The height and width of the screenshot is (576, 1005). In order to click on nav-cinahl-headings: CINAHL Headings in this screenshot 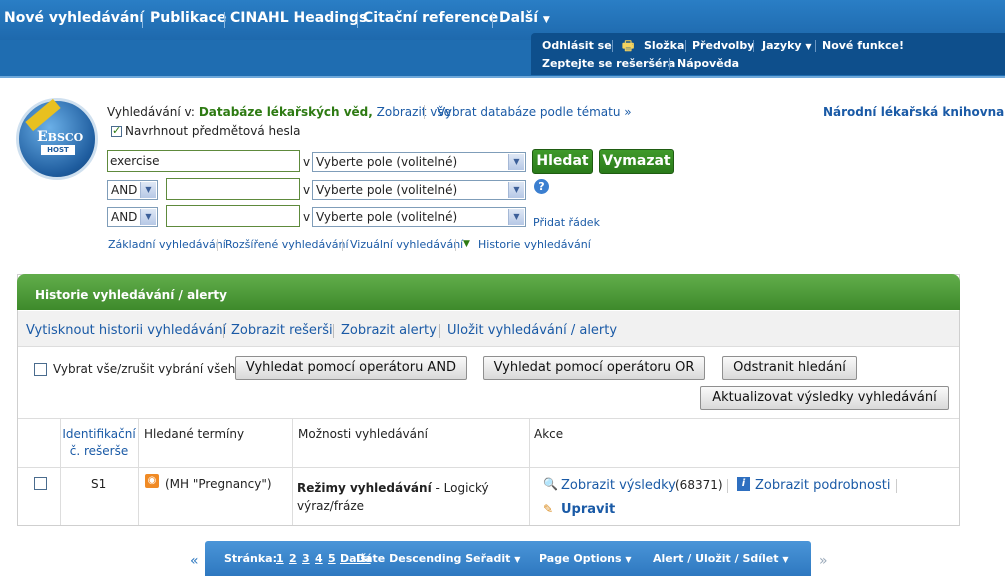, I will do `click(298, 18)`.